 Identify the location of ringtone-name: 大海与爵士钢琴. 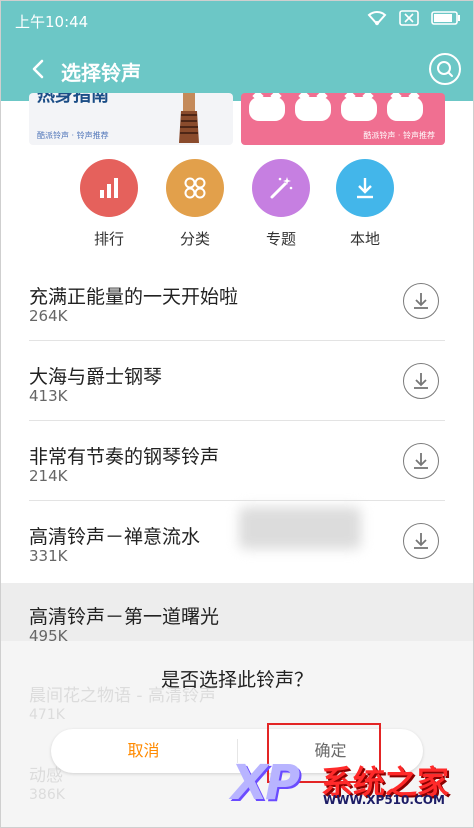
(96, 377).